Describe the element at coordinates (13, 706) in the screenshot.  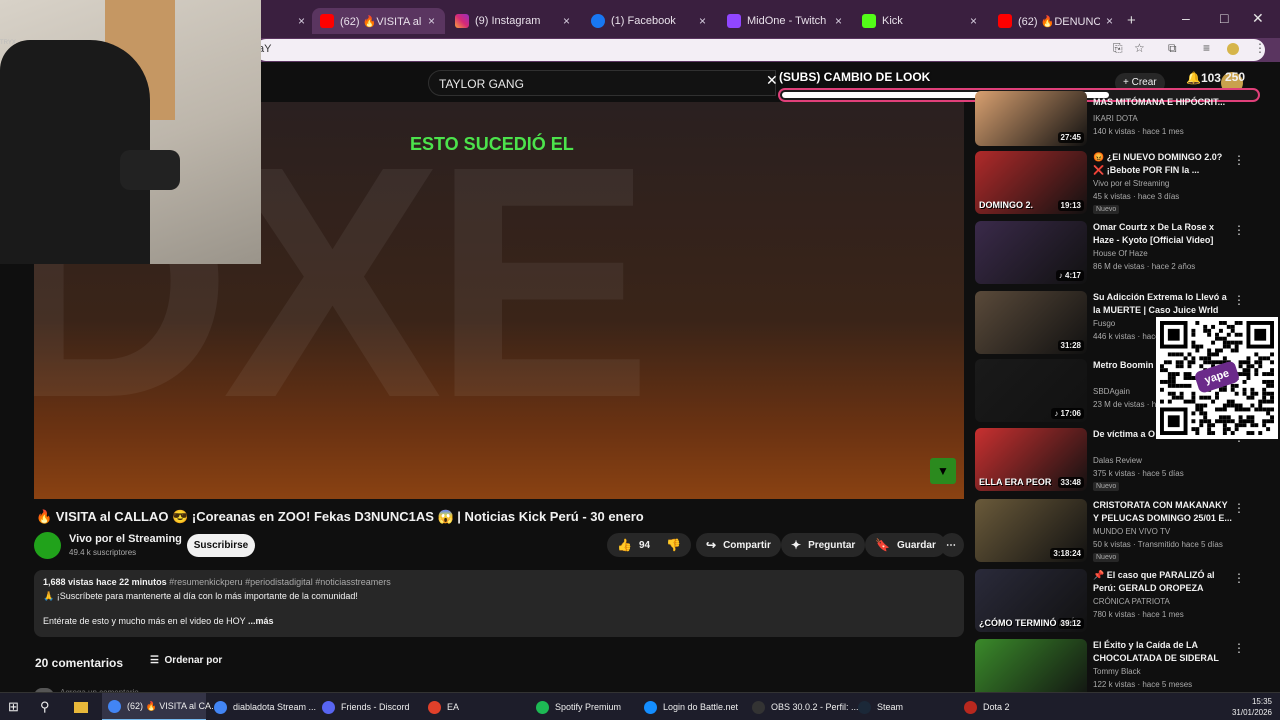
I see `start-button: ⊞` at that location.